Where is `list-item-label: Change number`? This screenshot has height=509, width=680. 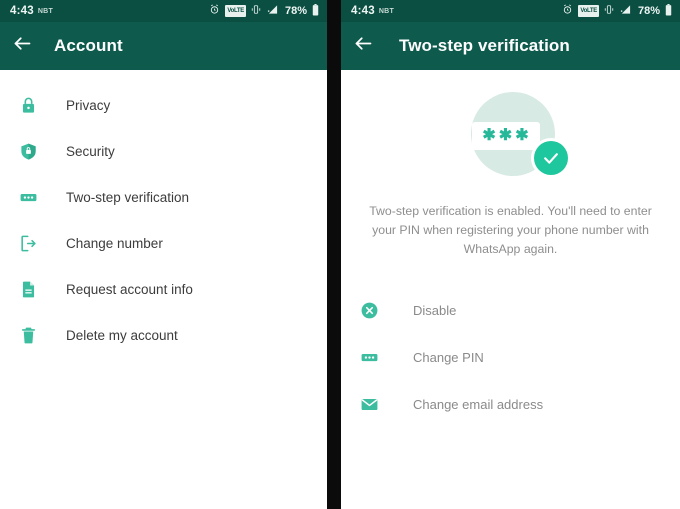
list-item-label: Change number is located at coordinates (114, 243).